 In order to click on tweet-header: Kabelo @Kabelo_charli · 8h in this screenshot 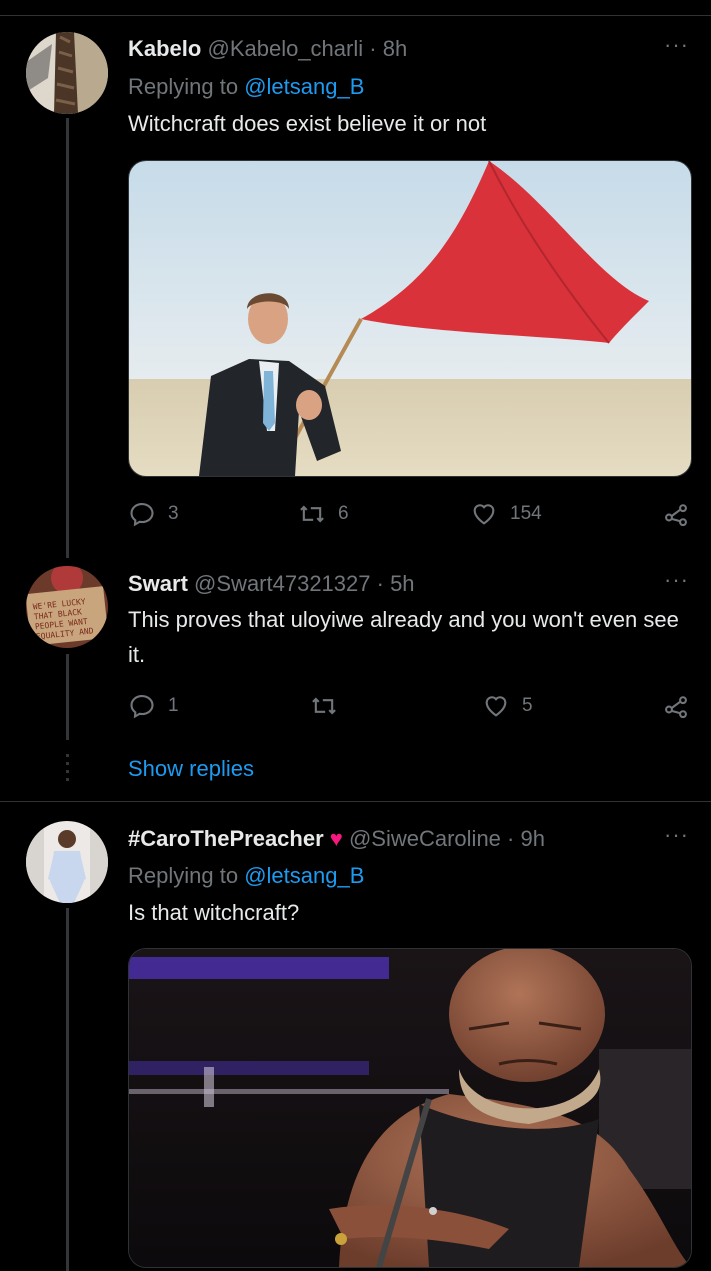, I will do `click(267, 49)`.